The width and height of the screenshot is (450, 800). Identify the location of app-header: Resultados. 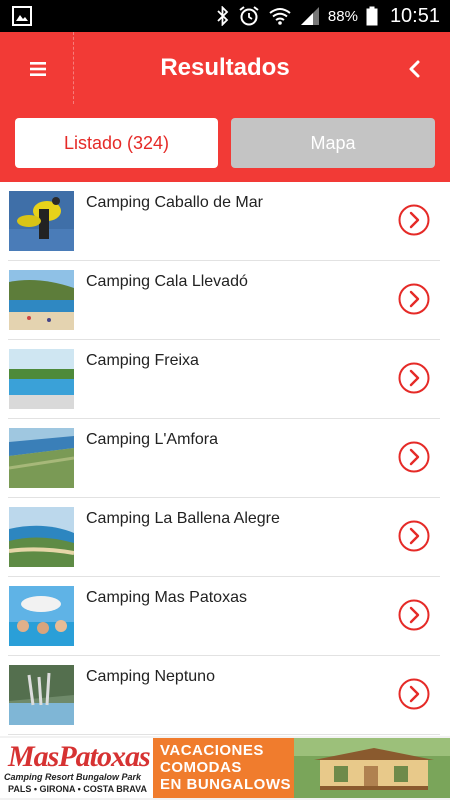
(225, 68).